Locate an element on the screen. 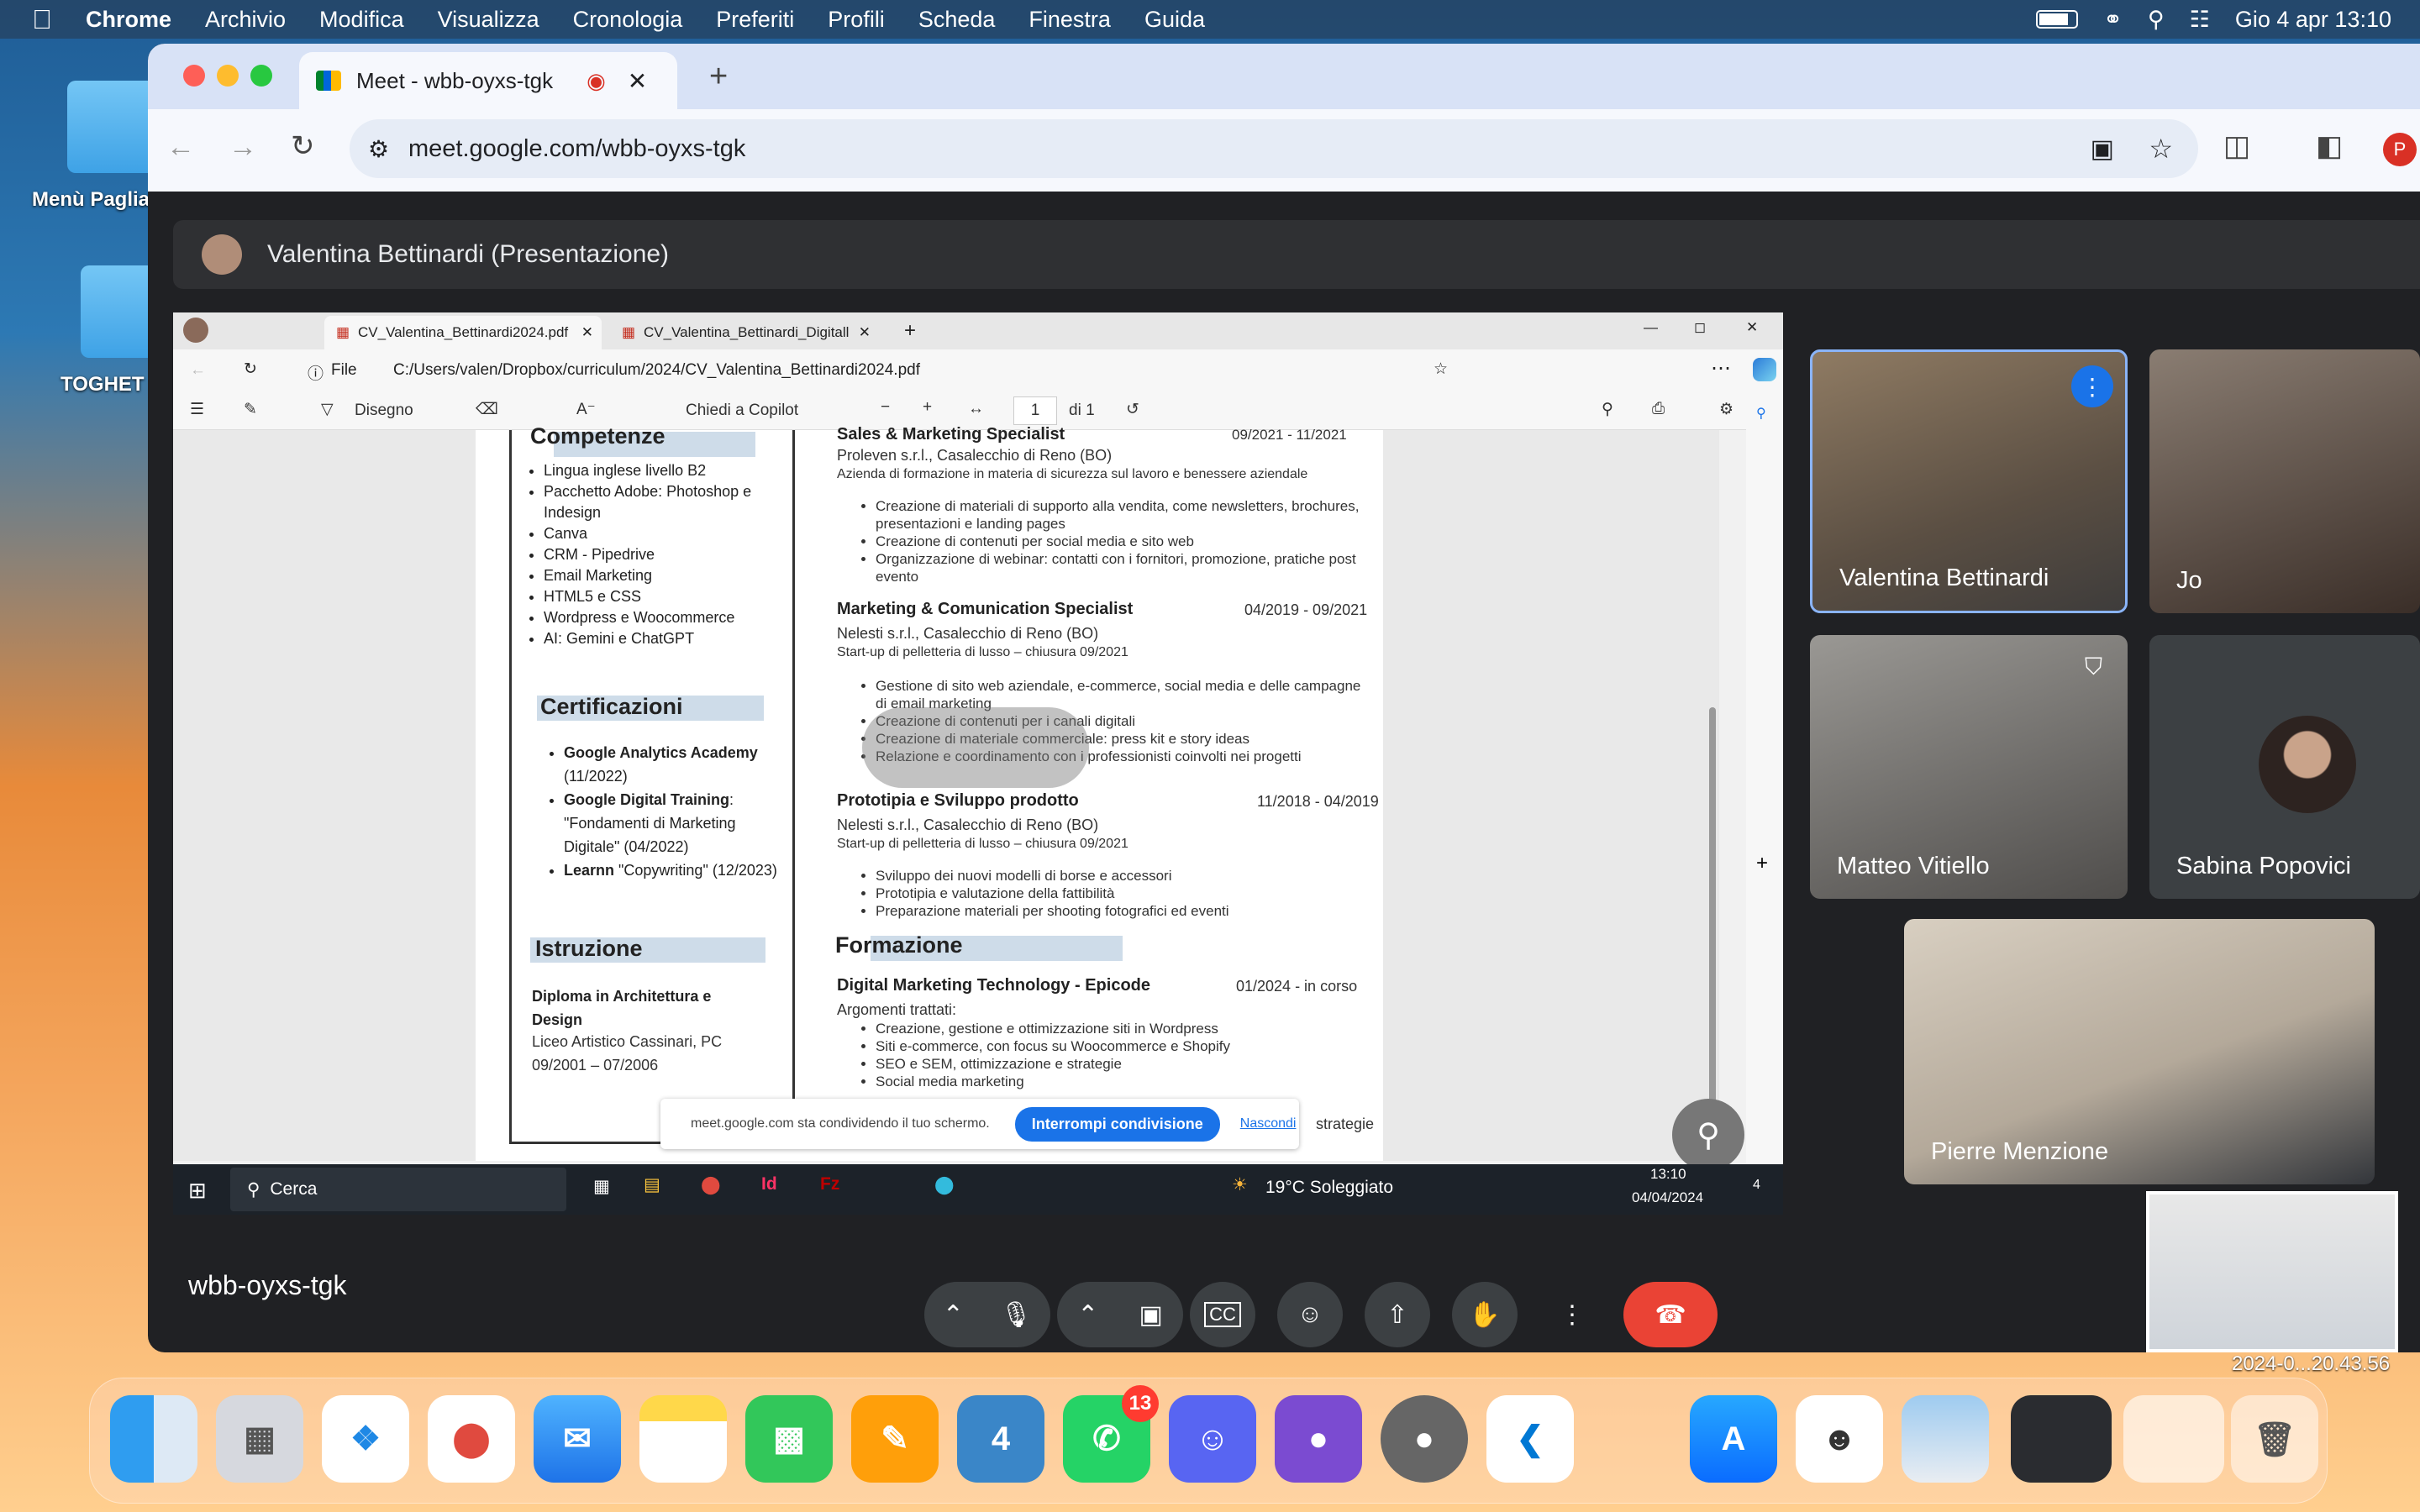  finder-icon is located at coordinates (153, 1439).